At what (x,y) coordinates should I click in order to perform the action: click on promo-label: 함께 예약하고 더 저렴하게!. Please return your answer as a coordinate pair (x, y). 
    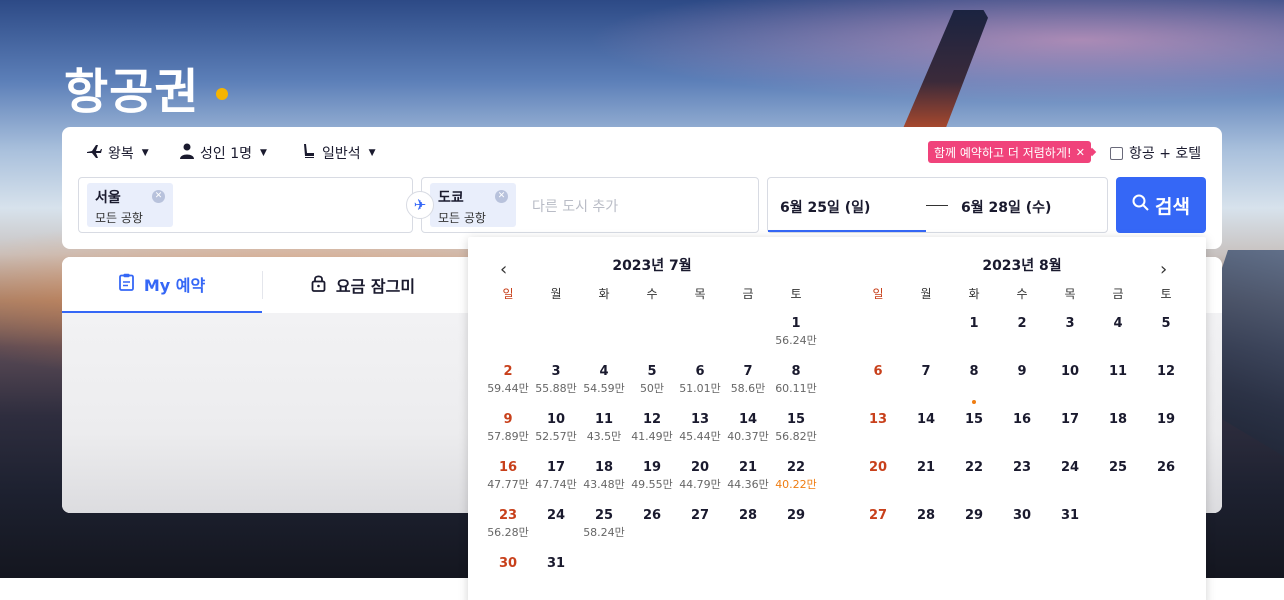
    Looking at the image, I should click on (1003, 152).